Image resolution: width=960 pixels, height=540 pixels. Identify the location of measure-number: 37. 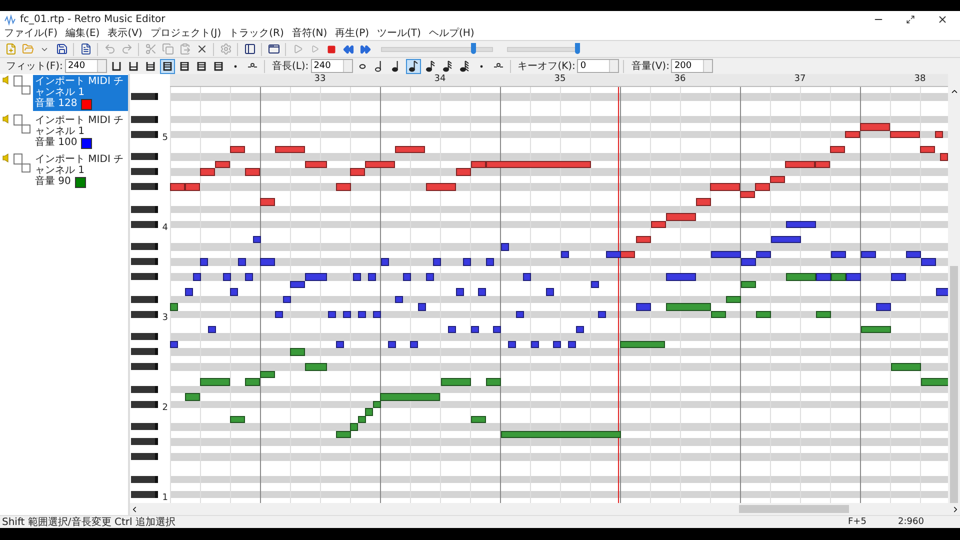
(800, 79).